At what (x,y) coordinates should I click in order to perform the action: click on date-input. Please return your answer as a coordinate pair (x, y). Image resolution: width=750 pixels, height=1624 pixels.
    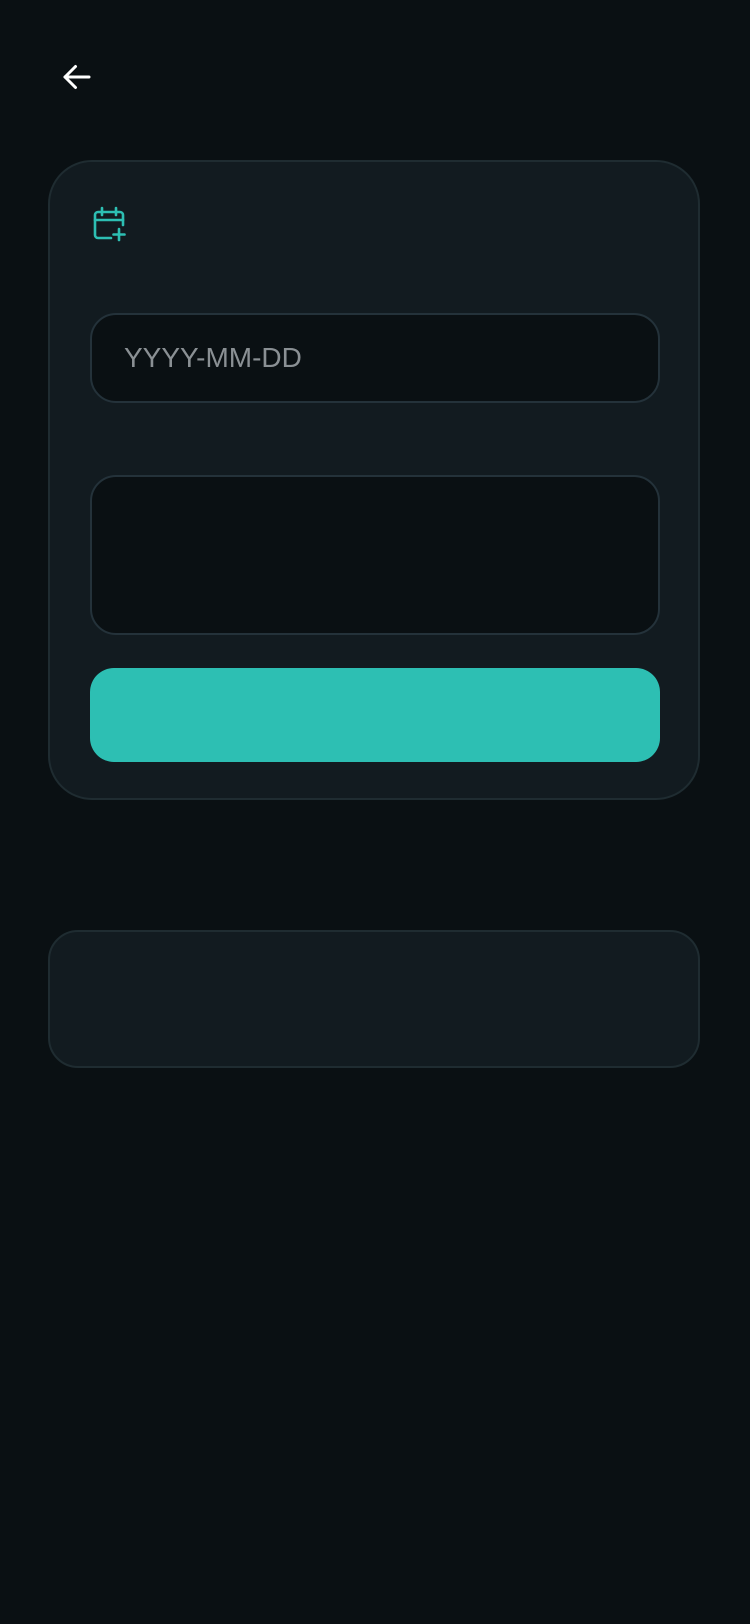
    Looking at the image, I should click on (375, 358).